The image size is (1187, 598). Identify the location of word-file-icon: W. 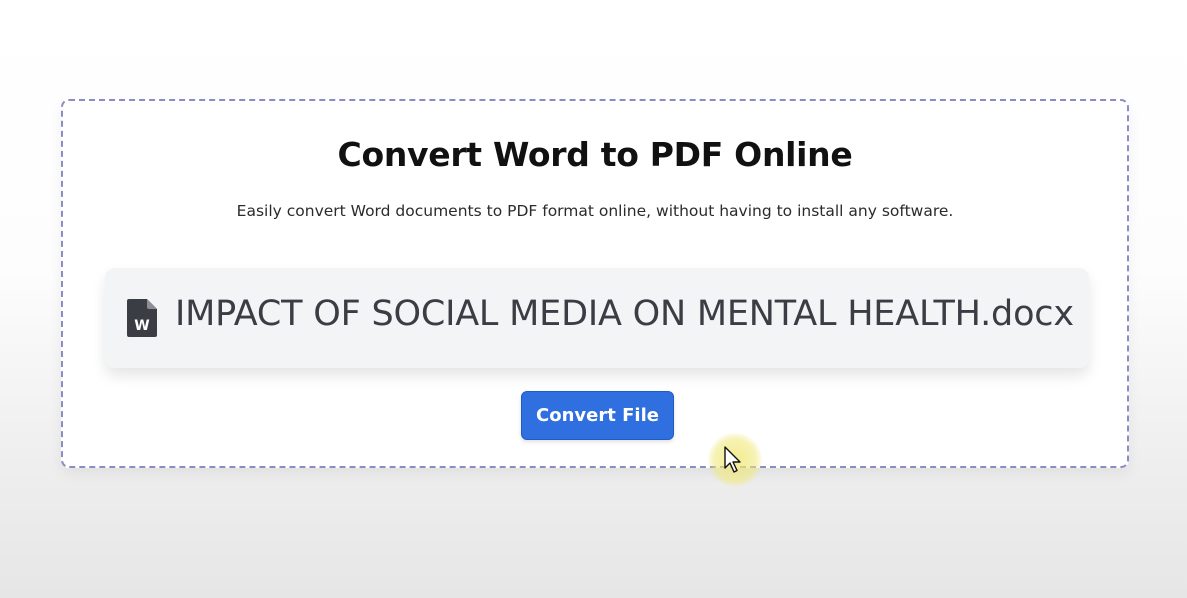
(142, 318).